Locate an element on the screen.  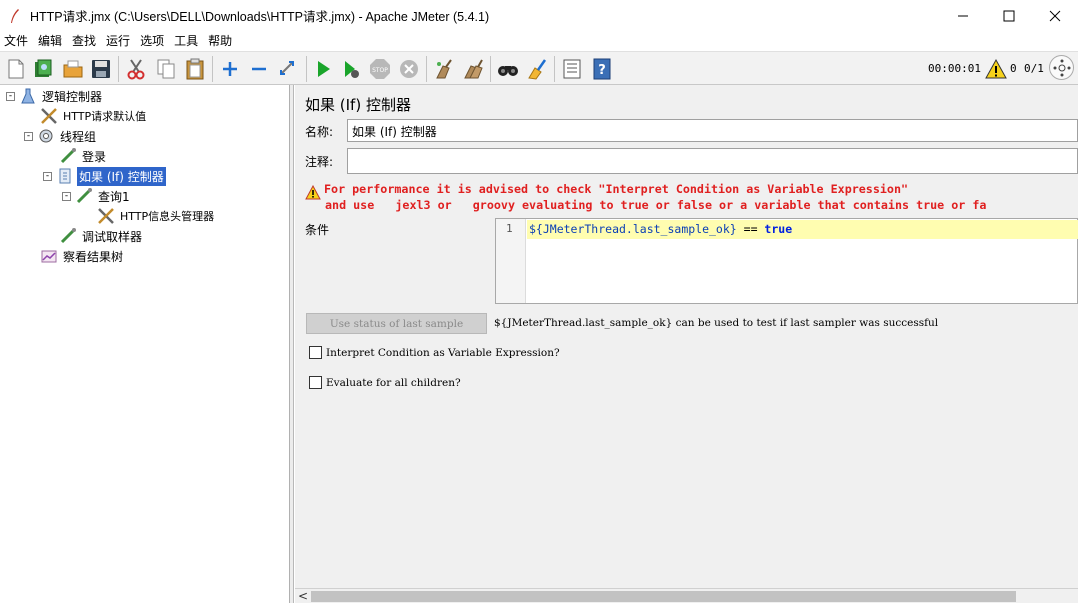
tree-item-label: 调试取样器 is located at coordinates (112, 236).